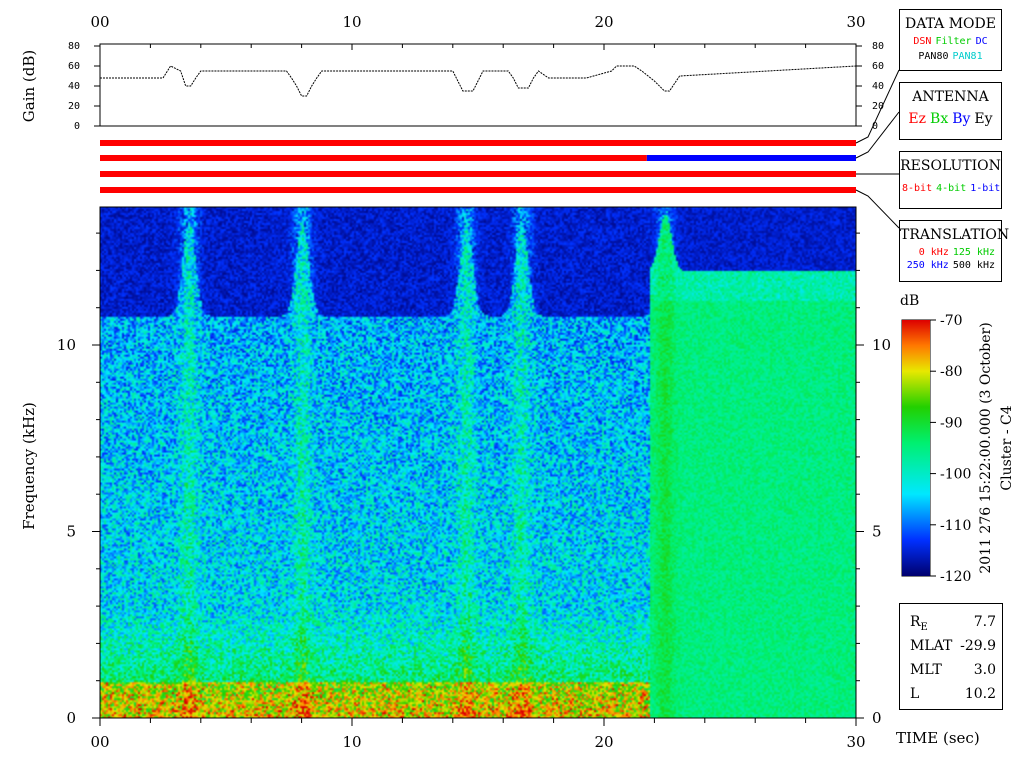 Image resolution: width=1024 pixels, height=768 pixels. Describe the element at coordinates (916, 448) in the screenshot. I see `colorbar` at that location.